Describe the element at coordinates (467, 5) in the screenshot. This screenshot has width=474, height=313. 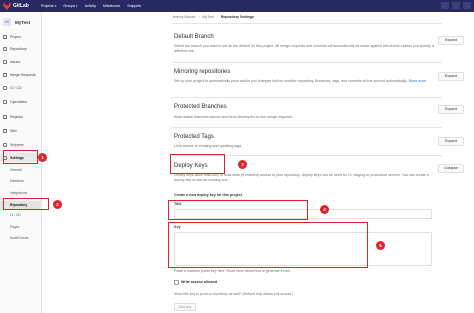
I see `user-menu-icon` at that location.